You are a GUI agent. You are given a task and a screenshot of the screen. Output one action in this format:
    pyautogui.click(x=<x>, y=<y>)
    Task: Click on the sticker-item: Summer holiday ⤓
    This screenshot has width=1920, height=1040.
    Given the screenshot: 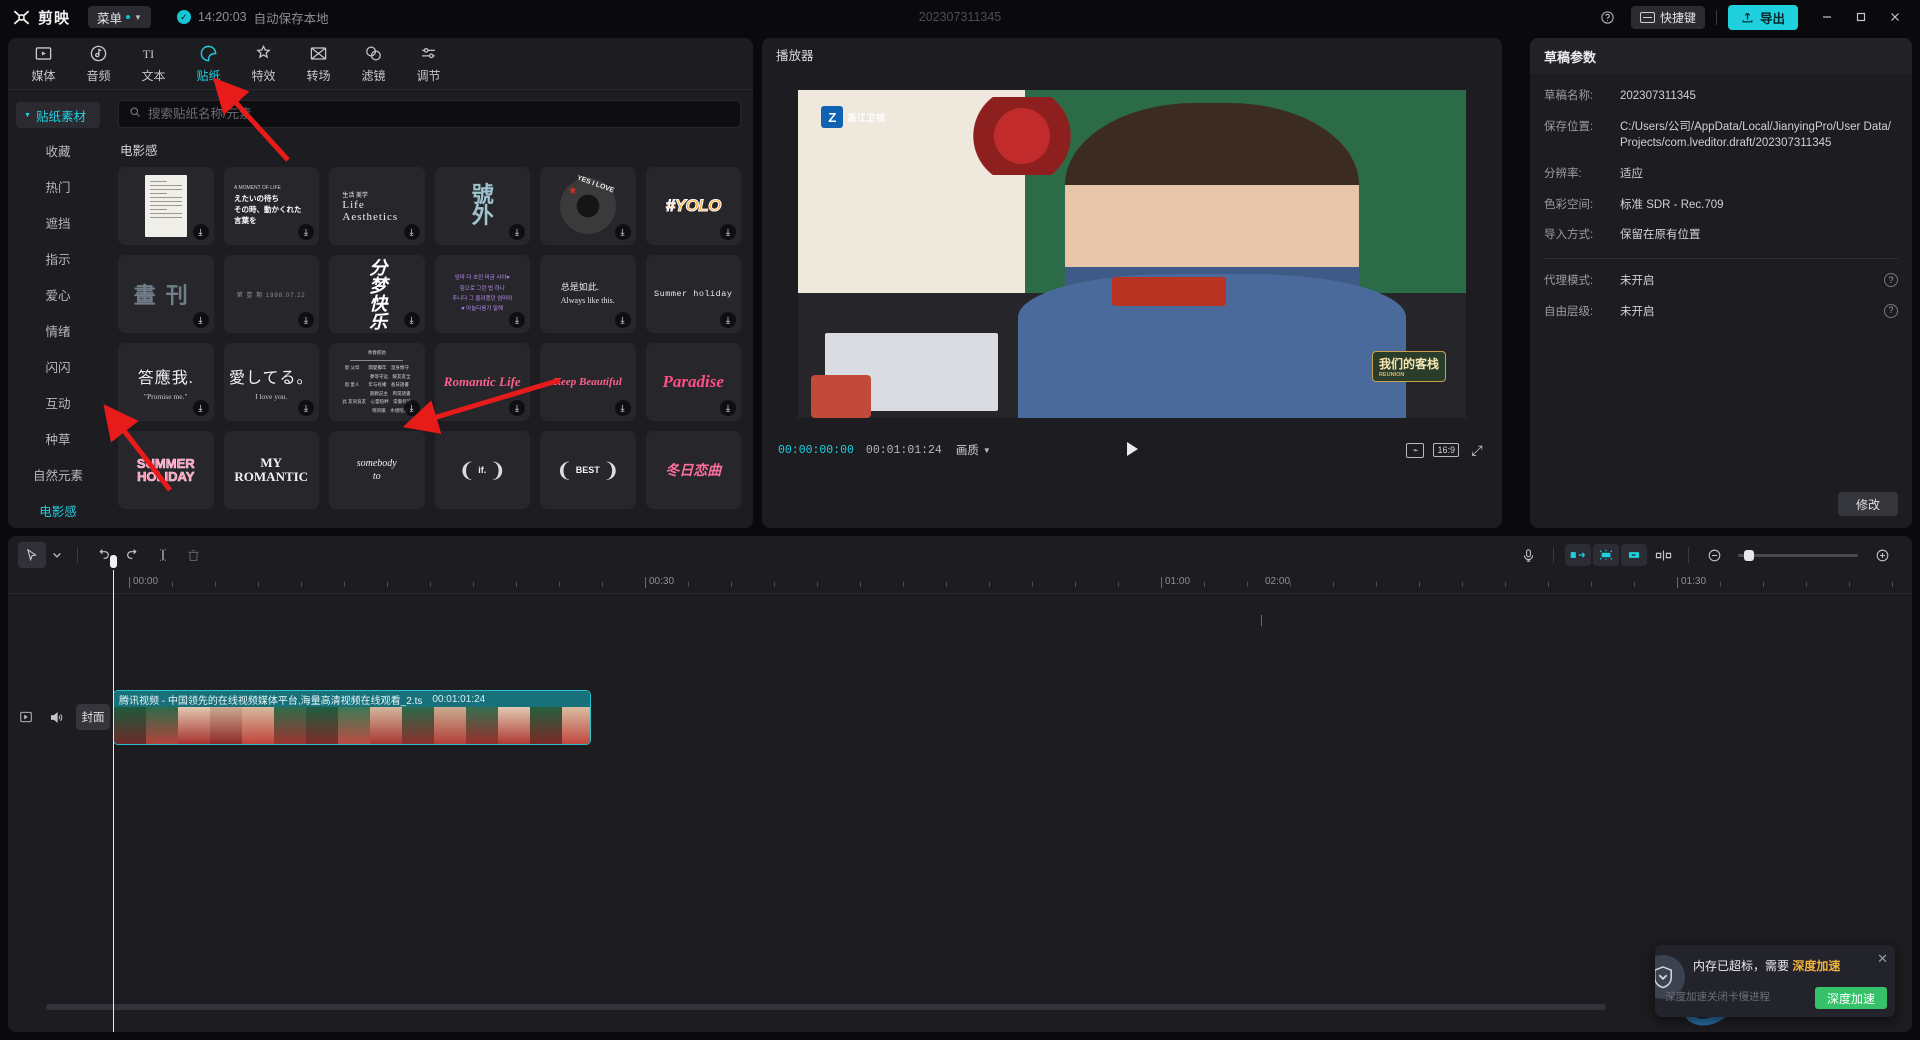 What is the action you would take?
    pyautogui.click(x=693, y=294)
    